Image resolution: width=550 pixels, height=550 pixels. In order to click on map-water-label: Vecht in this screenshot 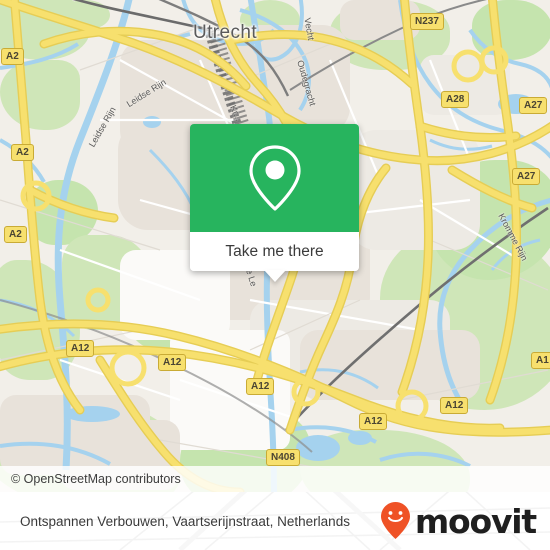, I will do `click(309, 29)`.